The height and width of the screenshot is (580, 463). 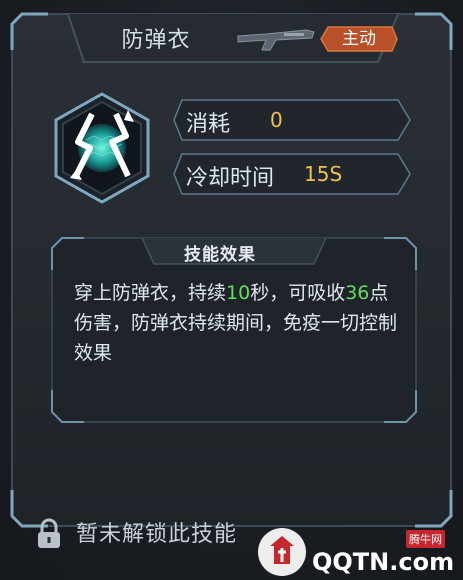 I want to click on effect-duration: 10, so click(x=238, y=293).